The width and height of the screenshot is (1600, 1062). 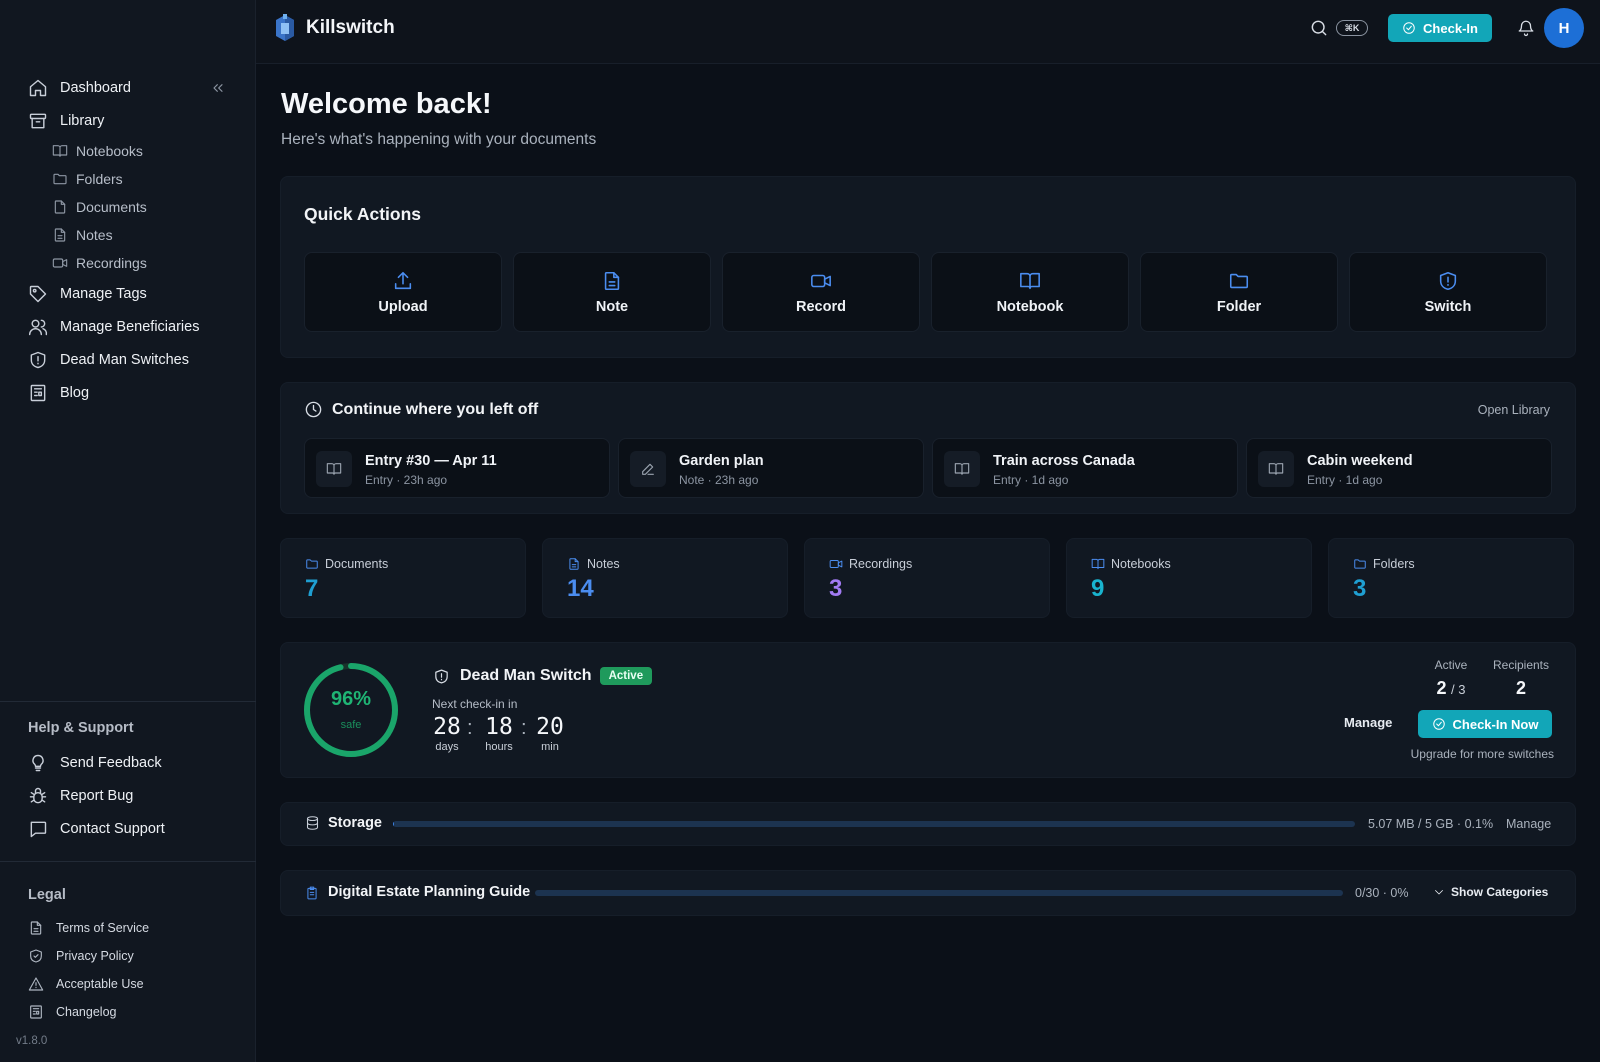 What do you see at coordinates (1382, 893) in the screenshot?
I see `guide-progress-text: 0/30 · 0%` at bounding box center [1382, 893].